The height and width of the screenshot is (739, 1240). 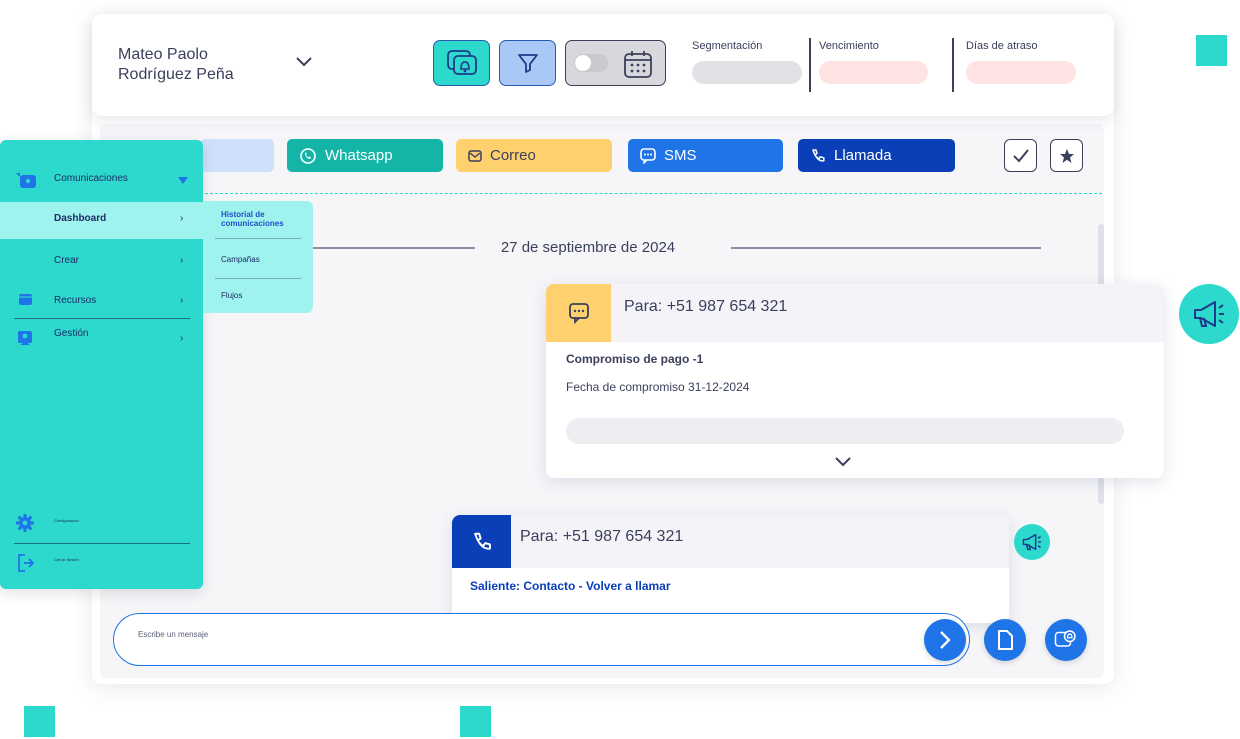 I want to click on date-line-right, so click(x=886, y=248).